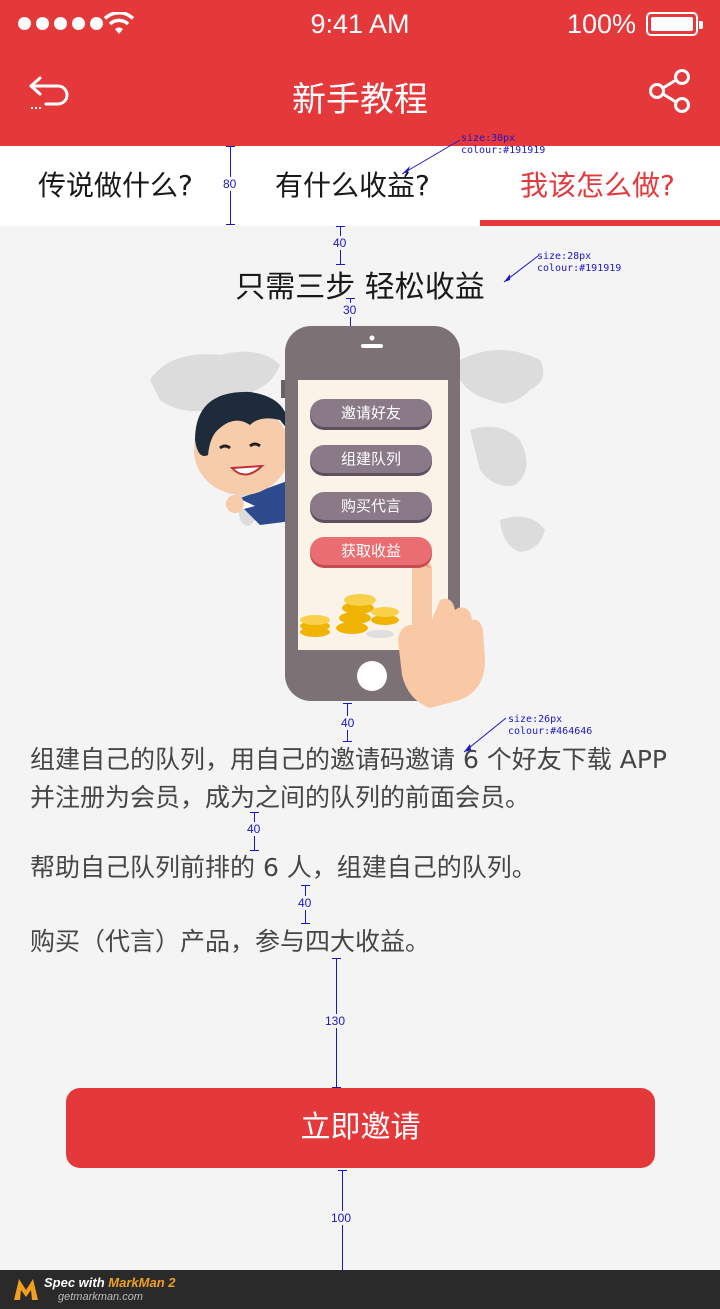  Describe the element at coordinates (360, 73) in the screenshot. I see `header-bar: 9:41 AM 100% 新手教程` at that location.